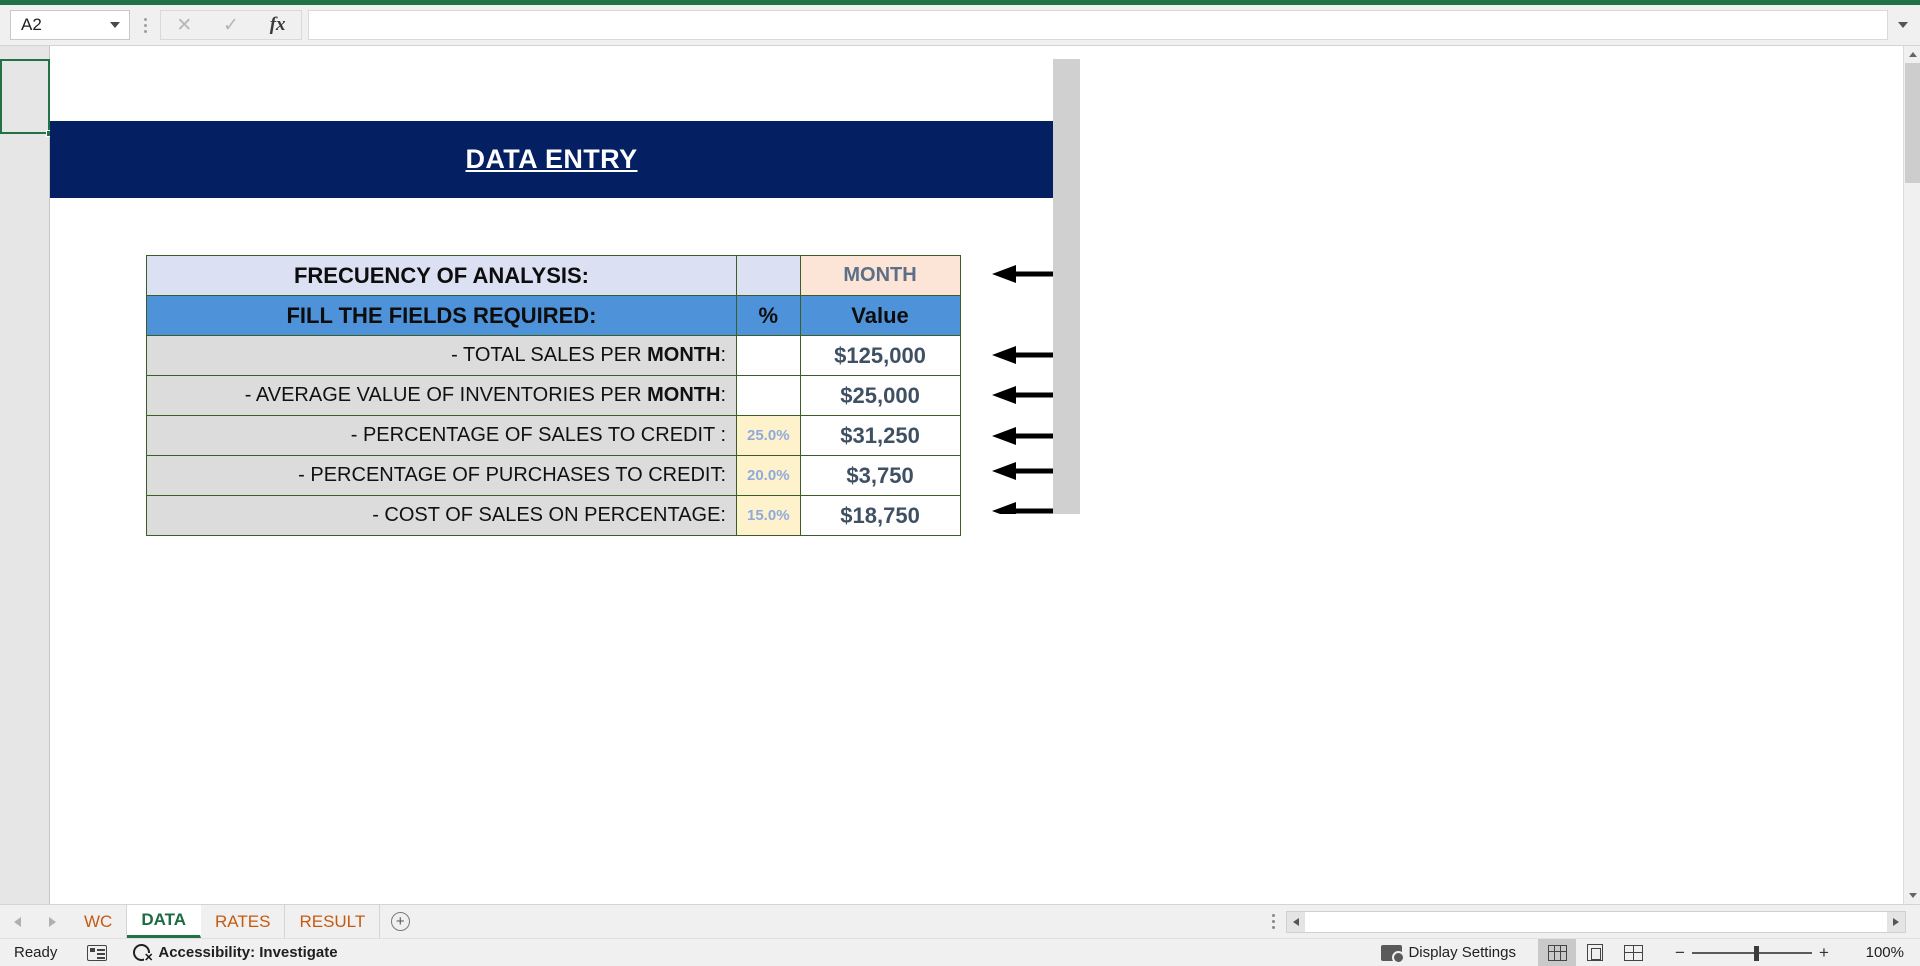 This screenshot has height=966, width=1920. What do you see at coordinates (70, 25) in the screenshot?
I see `name-box: A2` at bounding box center [70, 25].